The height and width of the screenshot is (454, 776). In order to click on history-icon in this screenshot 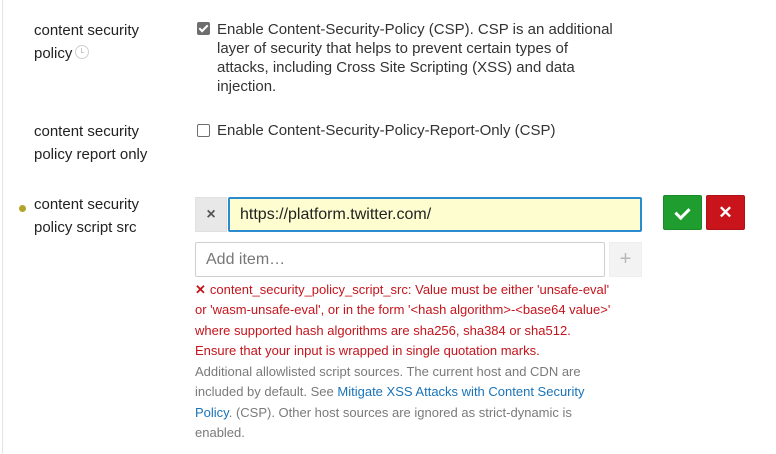, I will do `click(82, 52)`.